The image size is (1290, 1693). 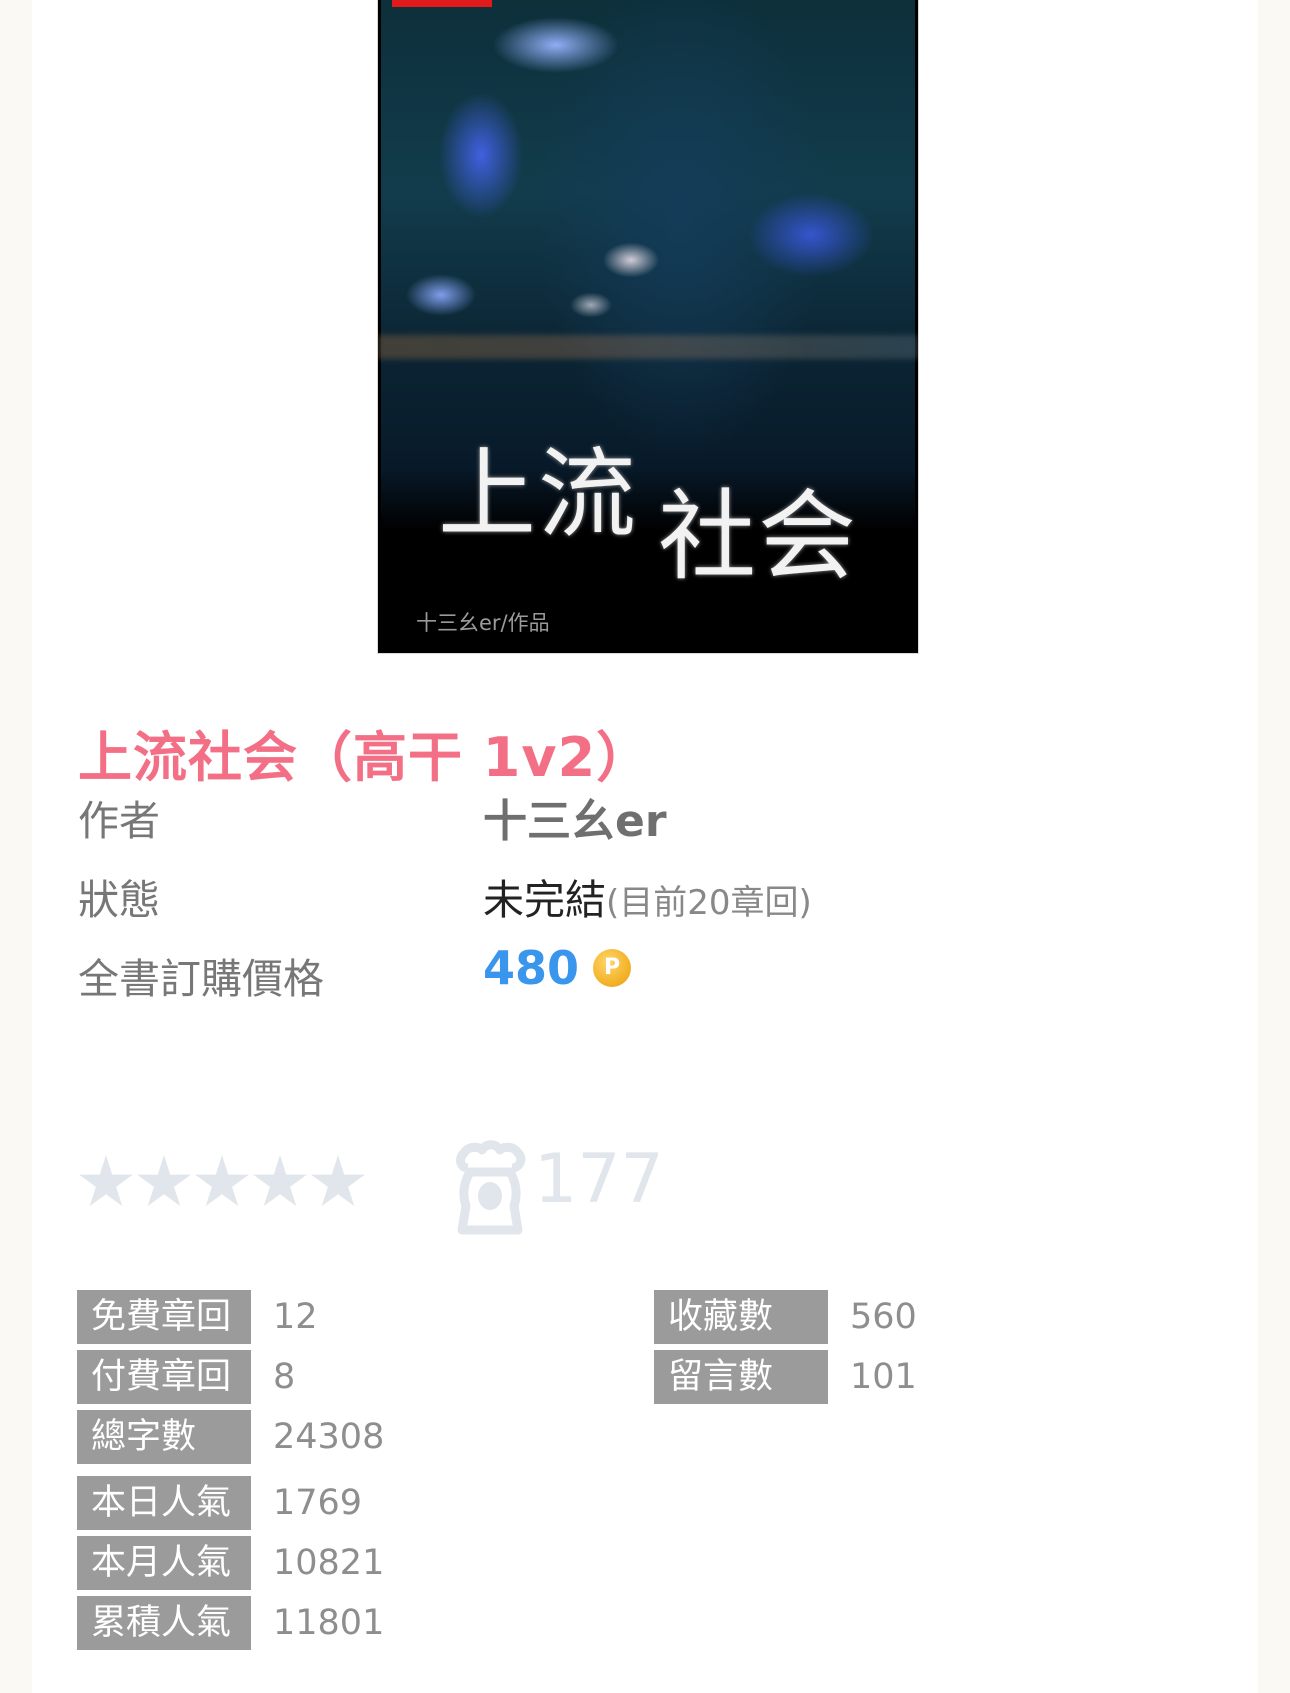 I want to click on star-rating, so click(x=233, y=1185).